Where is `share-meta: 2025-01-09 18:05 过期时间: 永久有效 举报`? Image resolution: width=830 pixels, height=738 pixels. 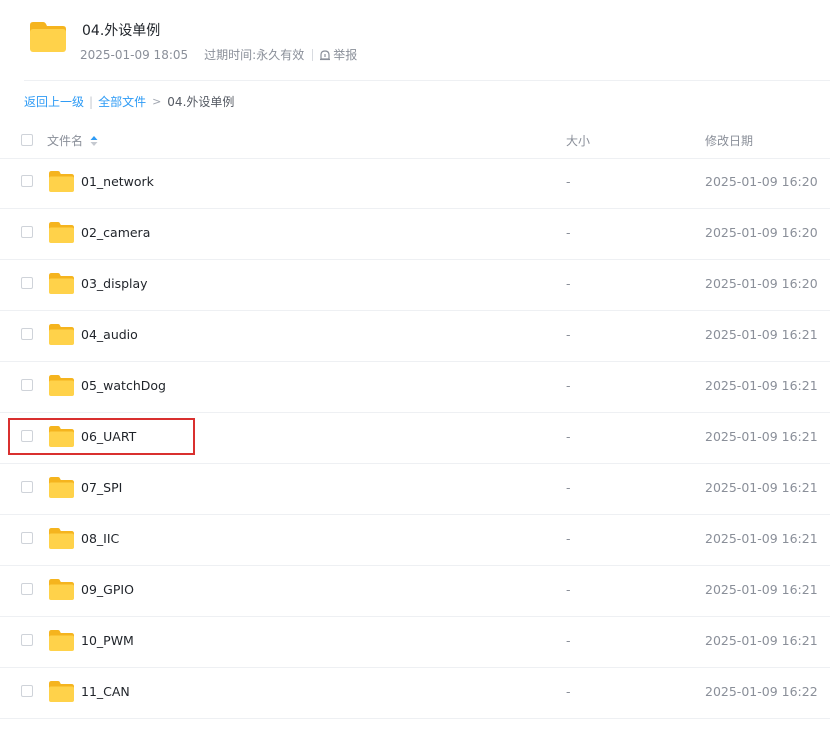 share-meta: 2025-01-09 18:05 过期时间: 永久有效 举报 is located at coordinates (218, 54).